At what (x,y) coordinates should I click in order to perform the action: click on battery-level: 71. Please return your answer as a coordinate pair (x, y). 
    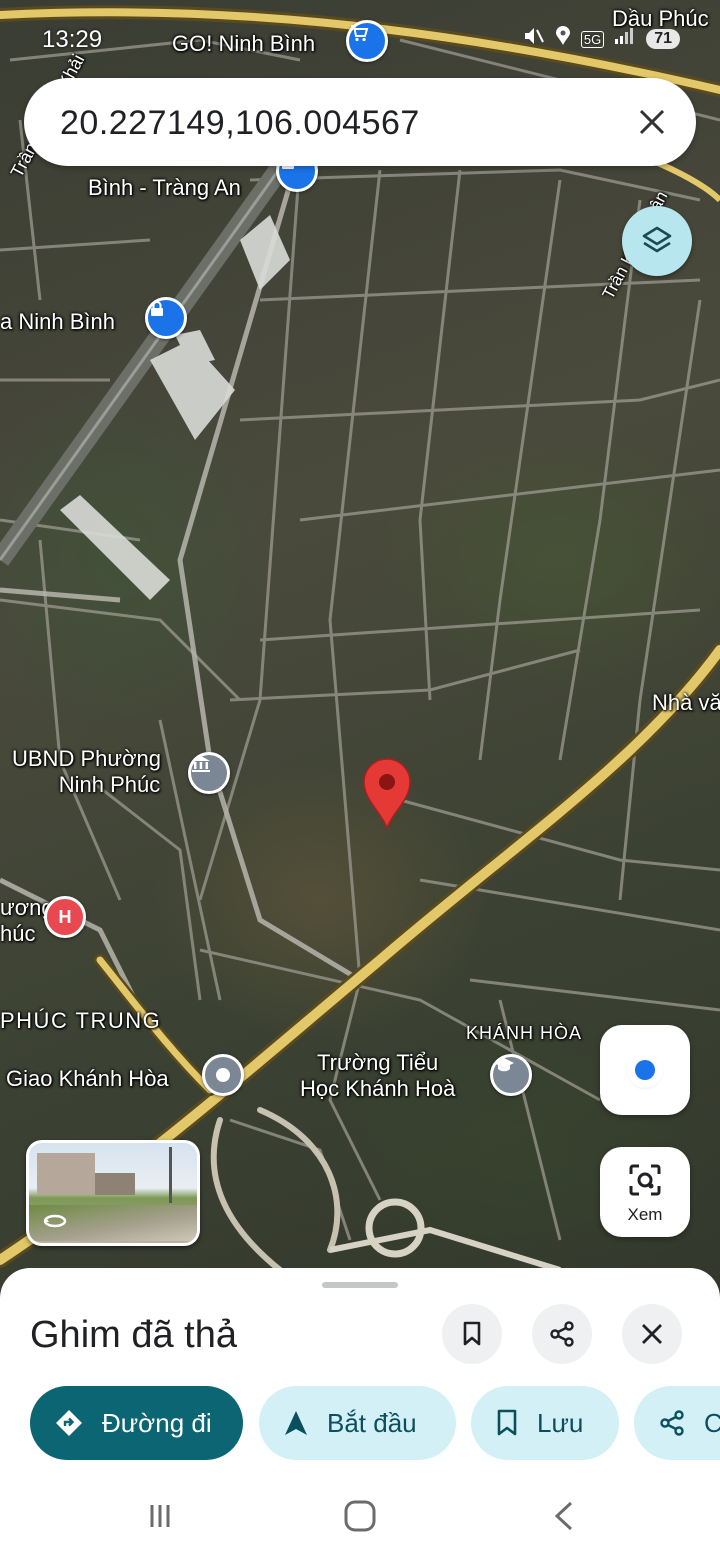
    Looking at the image, I should click on (663, 39).